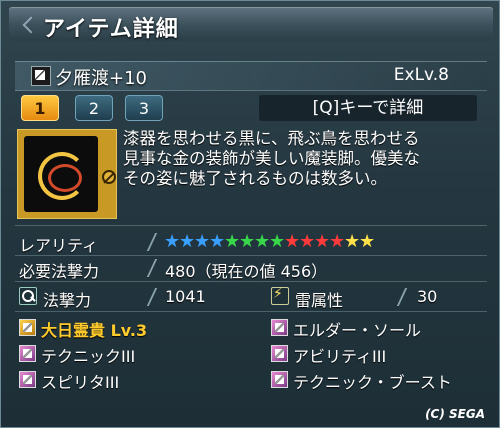 This screenshot has height=428, width=500. Describe the element at coordinates (28, 296) in the screenshot. I see `tech-attack-icon` at that location.